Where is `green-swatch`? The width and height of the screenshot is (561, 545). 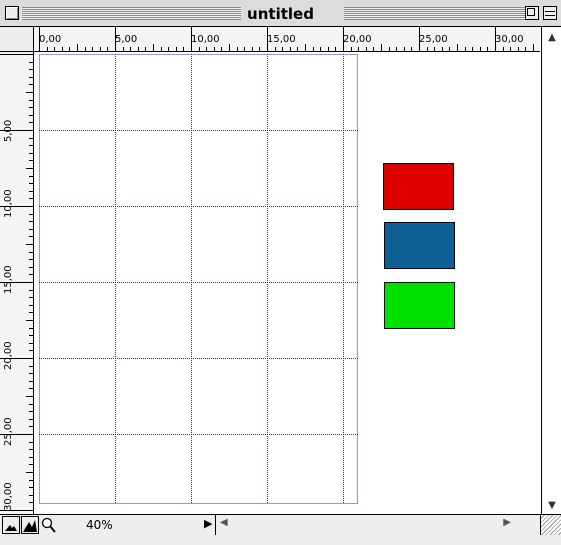
green-swatch is located at coordinates (419, 305).